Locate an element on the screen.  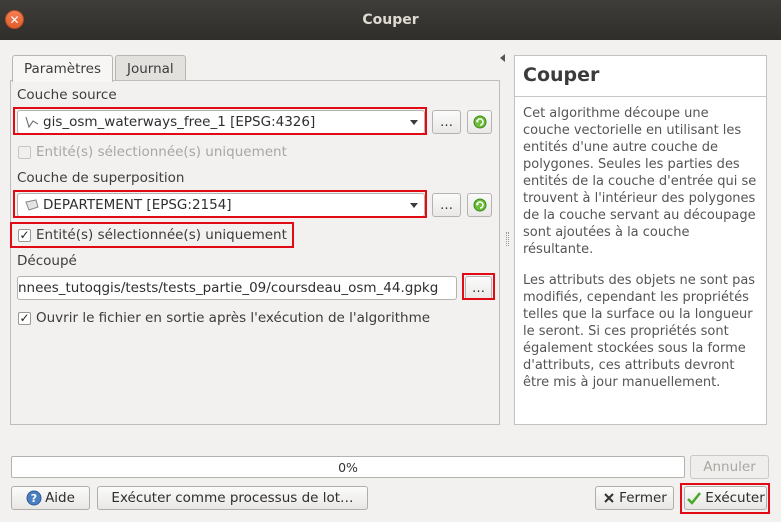
close-x-icon is located at coordinates (609, 498).